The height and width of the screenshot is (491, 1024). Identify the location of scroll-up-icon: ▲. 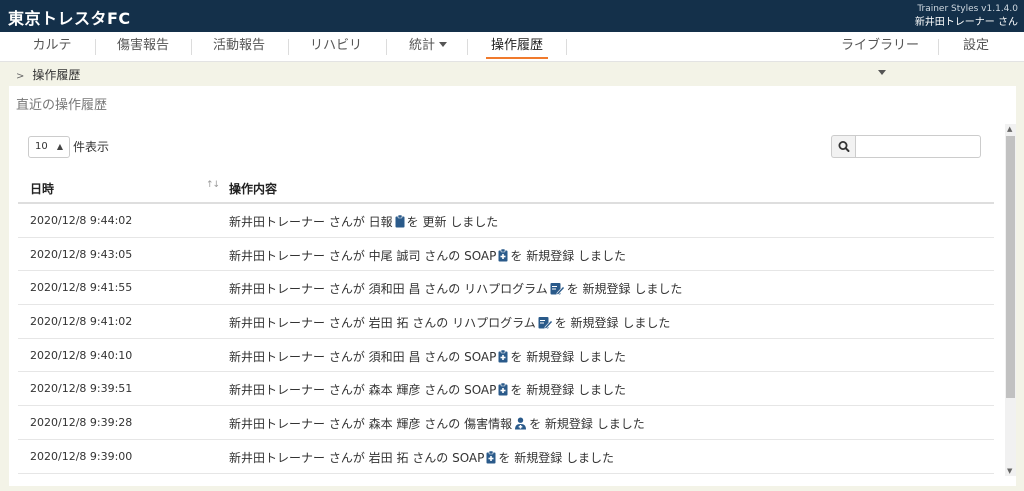
(1009, 129).